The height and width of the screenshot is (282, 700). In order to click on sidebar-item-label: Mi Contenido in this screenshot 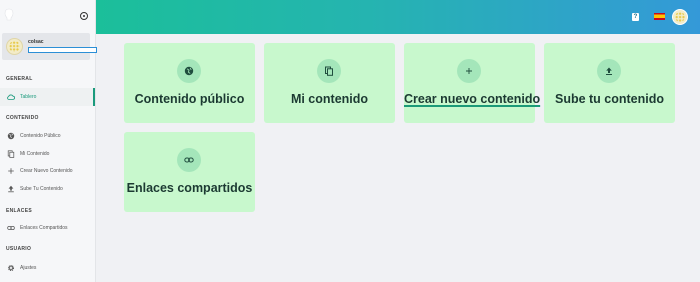, I will do `click(35, 154)`.